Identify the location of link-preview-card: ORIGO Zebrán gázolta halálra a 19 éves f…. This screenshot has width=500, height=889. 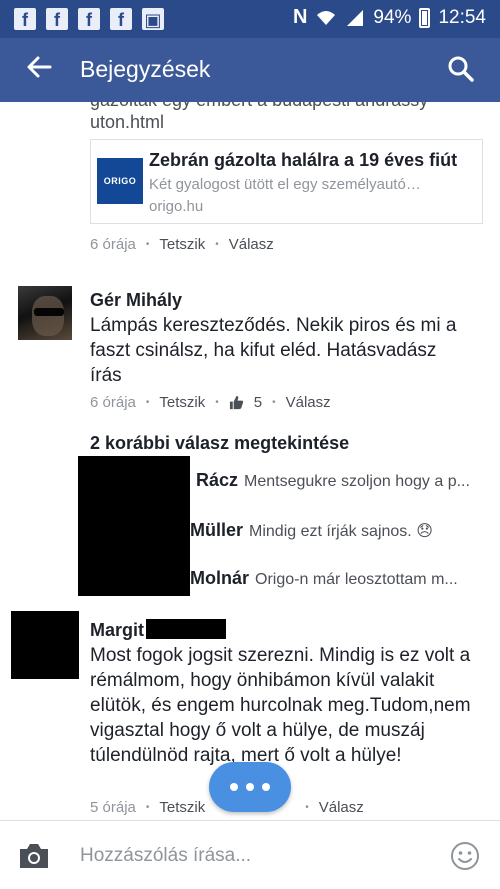
(286, 181).